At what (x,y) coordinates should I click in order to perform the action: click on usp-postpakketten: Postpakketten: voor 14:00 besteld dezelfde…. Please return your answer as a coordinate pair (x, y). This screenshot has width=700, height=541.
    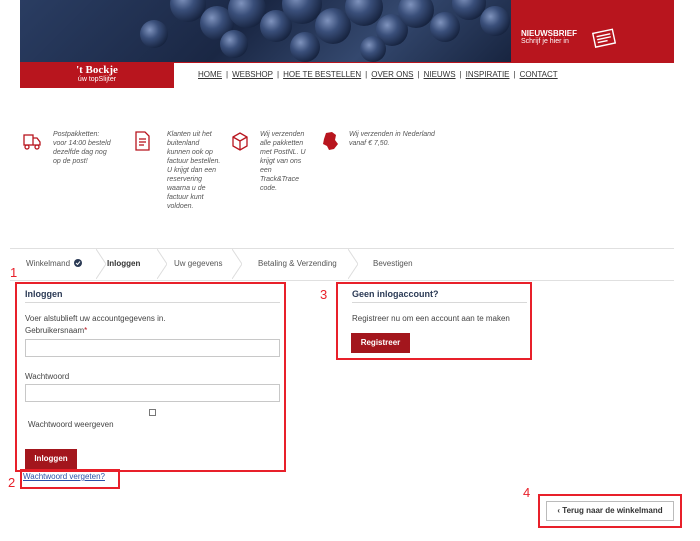
    Looking at the image, I should click on (82, 148).